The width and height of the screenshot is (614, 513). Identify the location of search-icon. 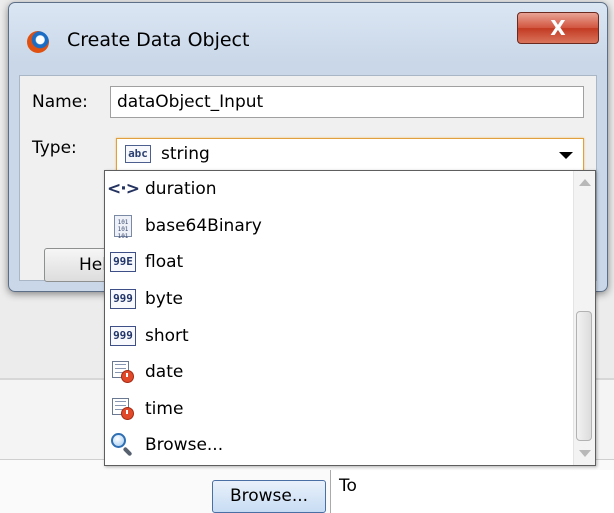
(123, 445).